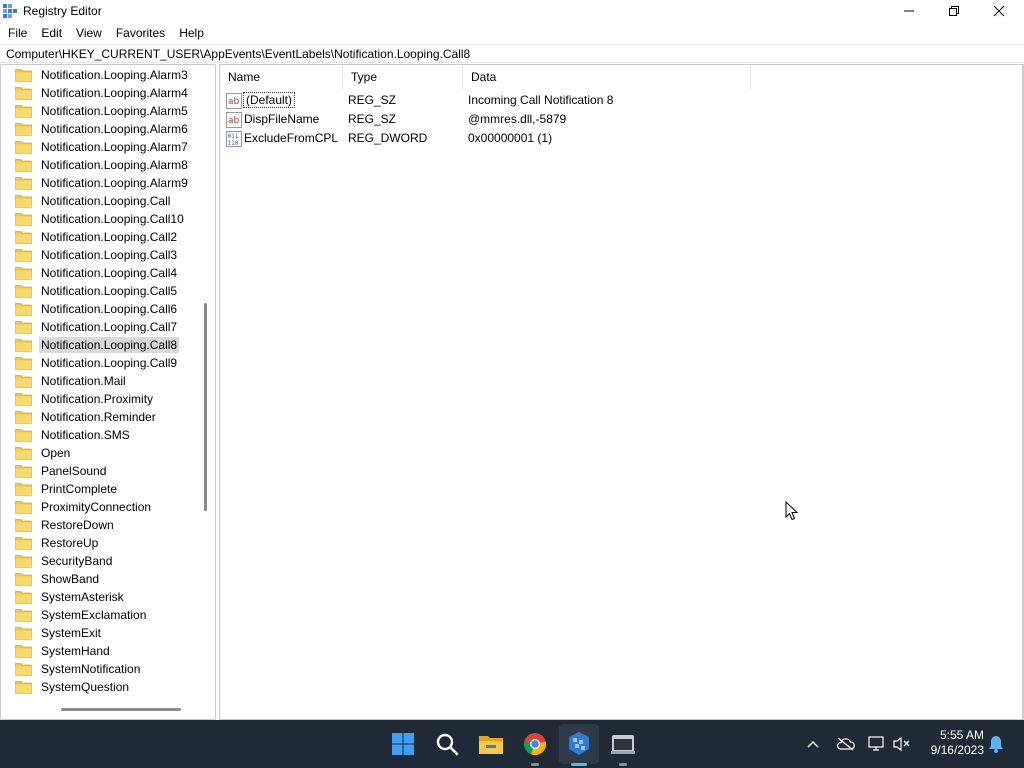 Image resolution: width=1024 pixels, height=768 pixels. Describe the element at coordinates (97, 309) in the screenshot. I see `tree-item: Notification.Looping.Call6` at that location.